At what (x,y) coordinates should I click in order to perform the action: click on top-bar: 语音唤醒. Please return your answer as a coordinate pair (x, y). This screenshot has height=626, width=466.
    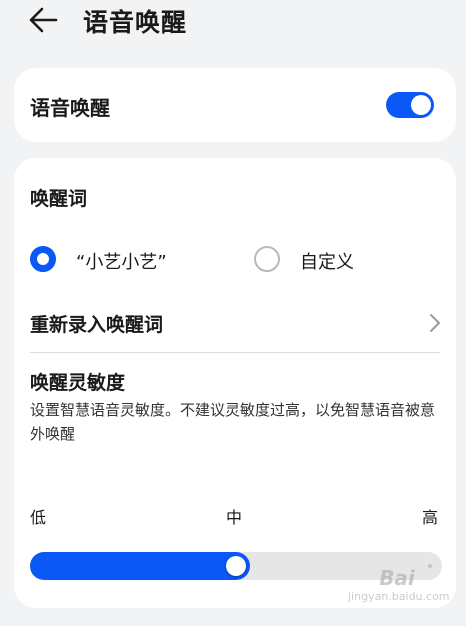
    Looking at the image, I should click on (233, 22).